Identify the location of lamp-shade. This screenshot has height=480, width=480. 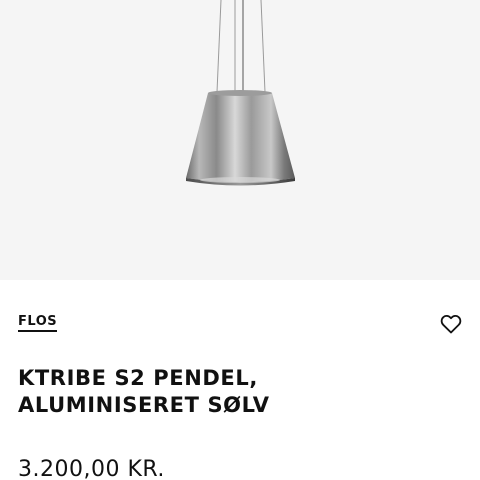
(240, 136).